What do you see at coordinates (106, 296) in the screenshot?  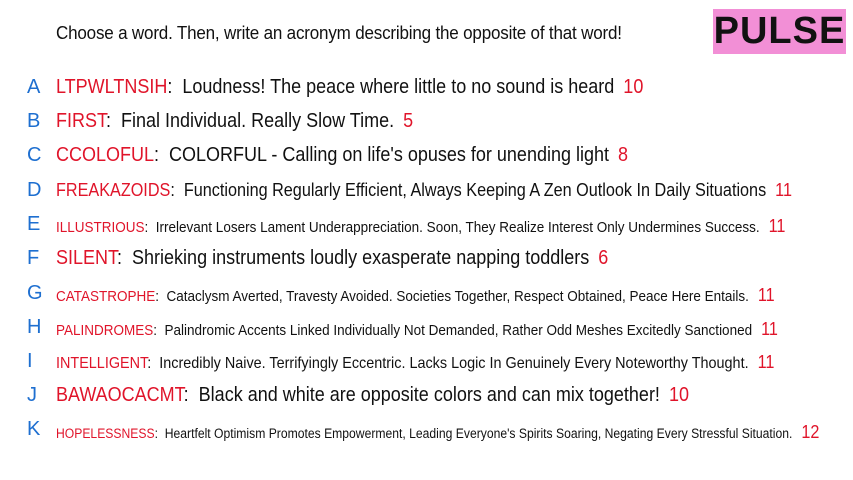 I see `entry-word: CATASTROPHE` at bounding box center [106, 296].